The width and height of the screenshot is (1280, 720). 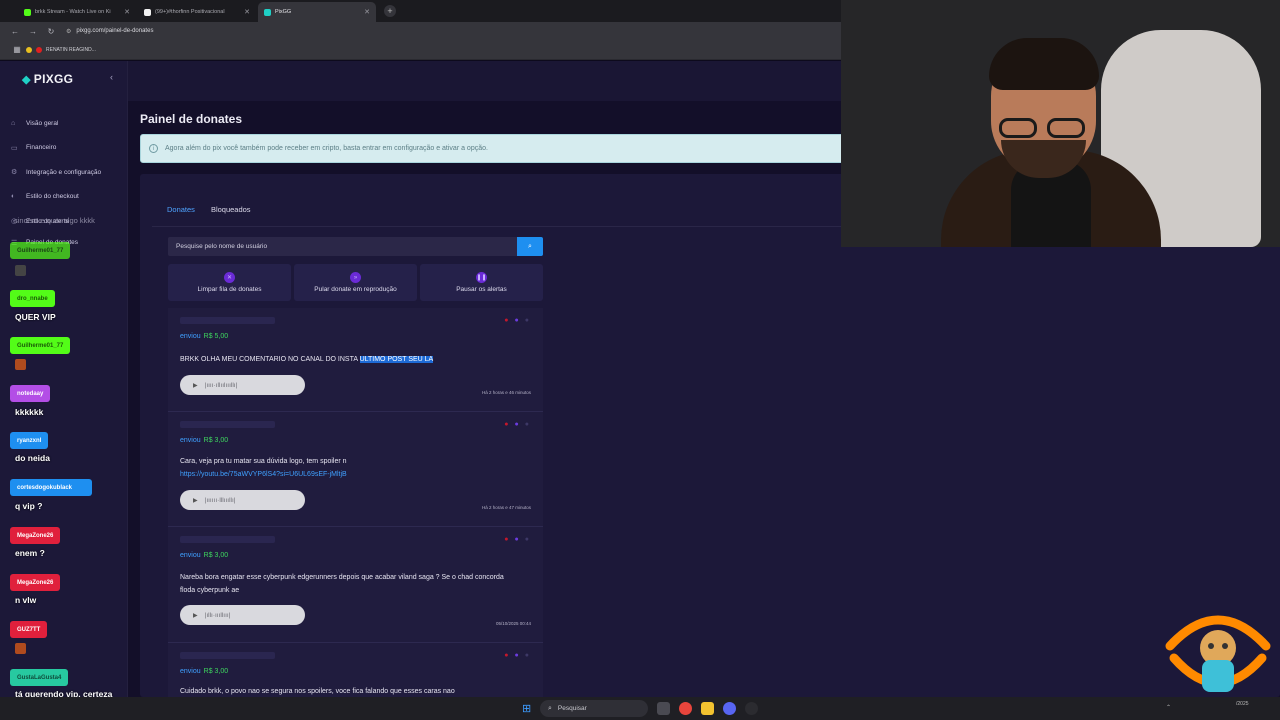 What do you see at coordinates (242, 615) in the screenshot?
I see `audio-player: ▶ |ıllı·ıııllııı|` at bounding box center [242, 615].